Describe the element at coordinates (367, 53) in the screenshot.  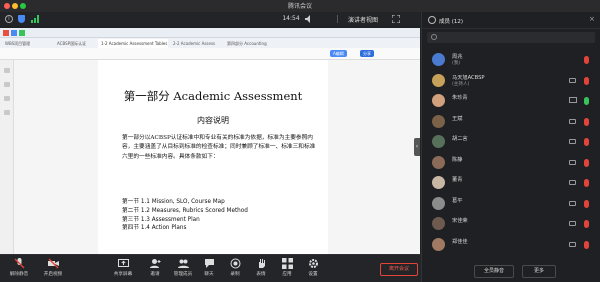
I see `share-doc-button: 分享` at that location.